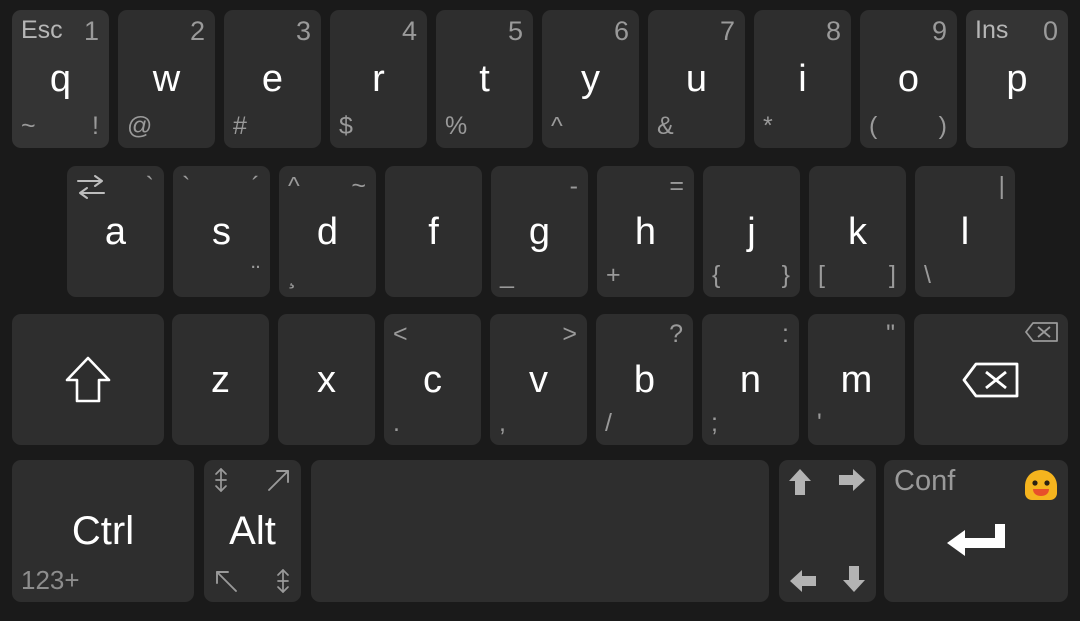 The height and width of the screenshot is (621, 1080). Describe the element at coordinates (396, 423) in the screenshot. I see `key-c-period-label: .` at that location.